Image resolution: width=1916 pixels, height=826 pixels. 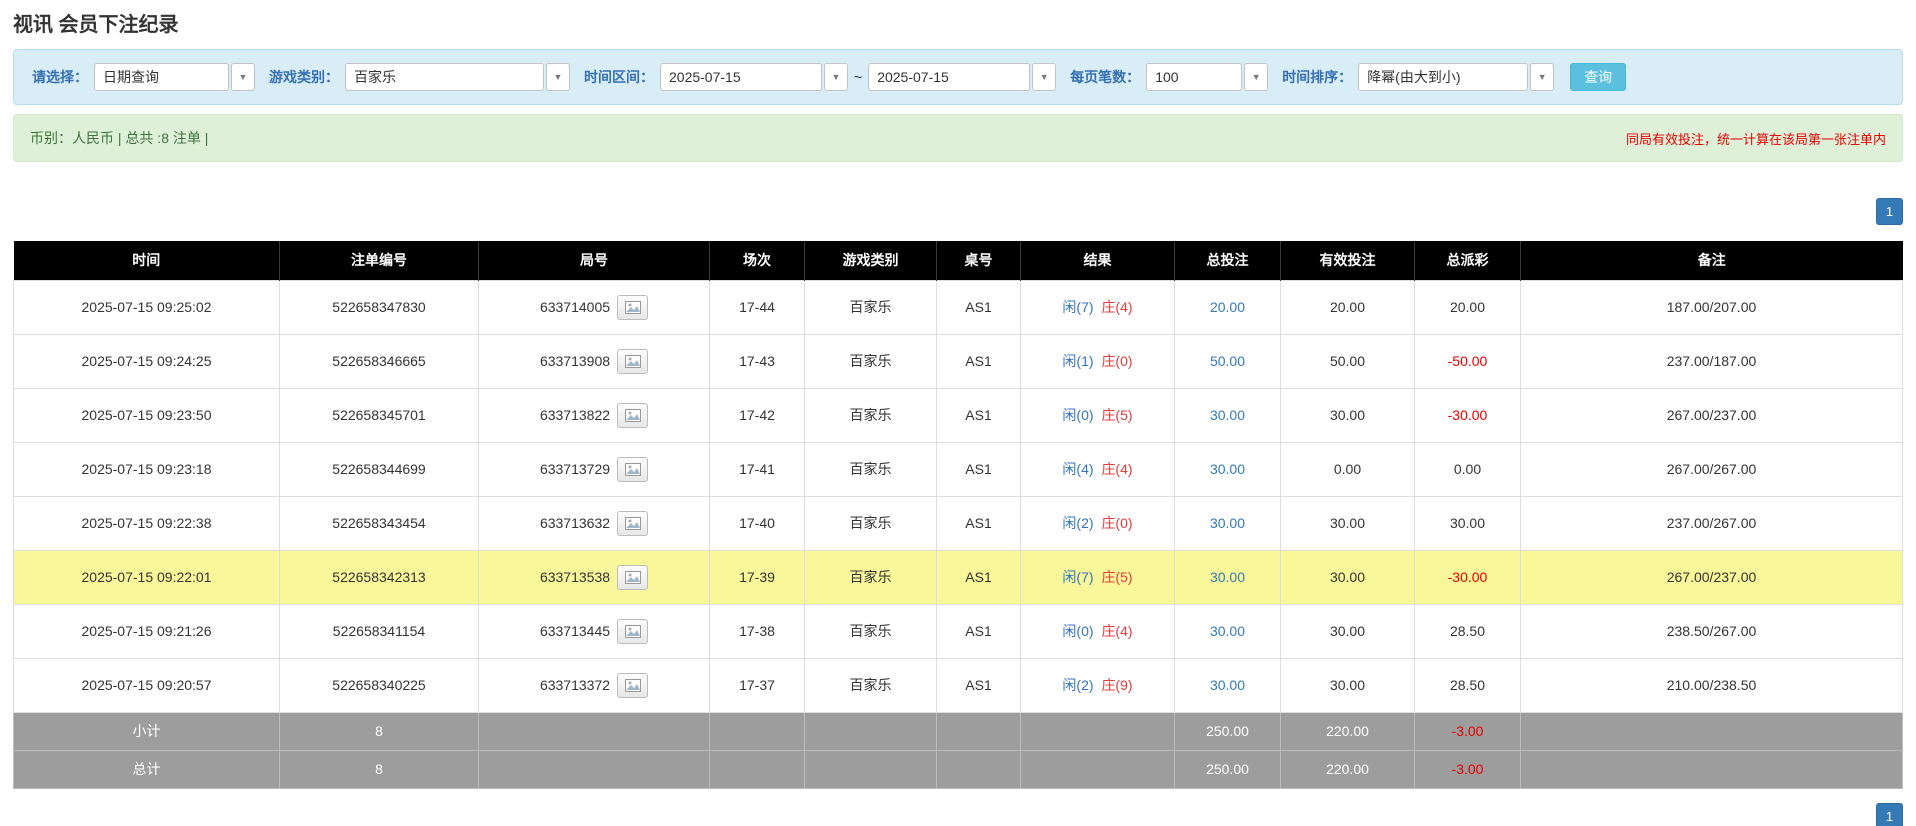 I want to click on subtotal-valid-bet: 220.00, so click(x=1347, y=731).